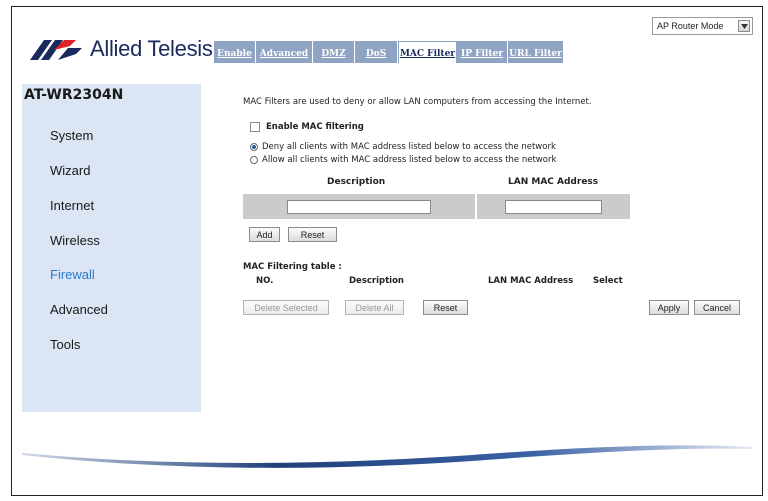 The image size is (768, 501). Describe the element at coordinates (315, 127) in the screenshot. I see `enable-mac-filtering-label: Enable MAC filtering` at that location.